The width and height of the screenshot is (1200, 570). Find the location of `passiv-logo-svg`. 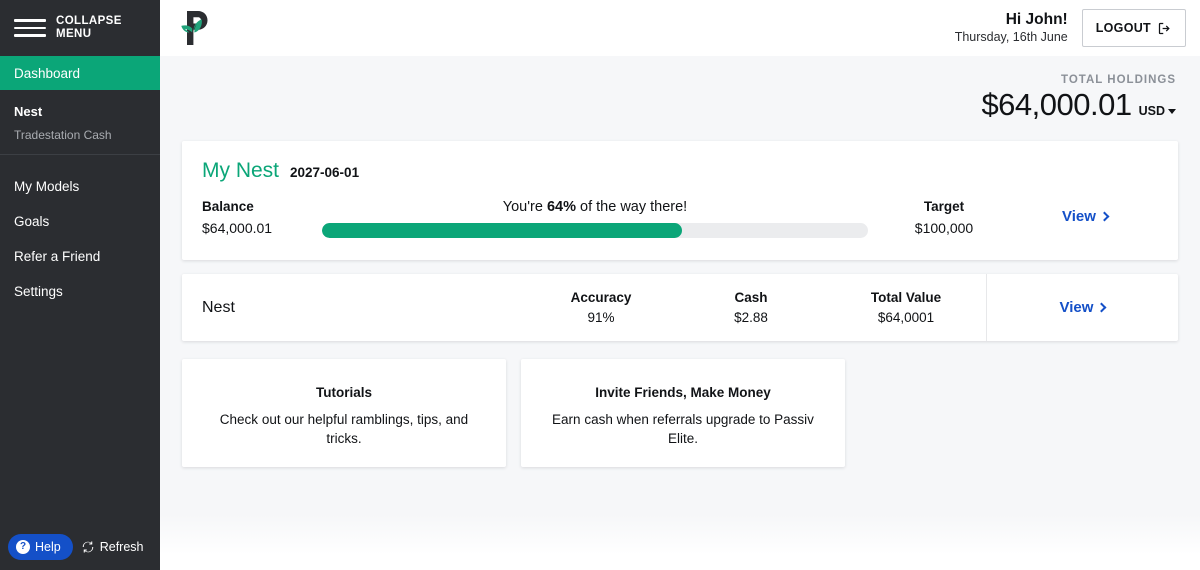

passiv-logo-svg is located at coordinates (194, 28).